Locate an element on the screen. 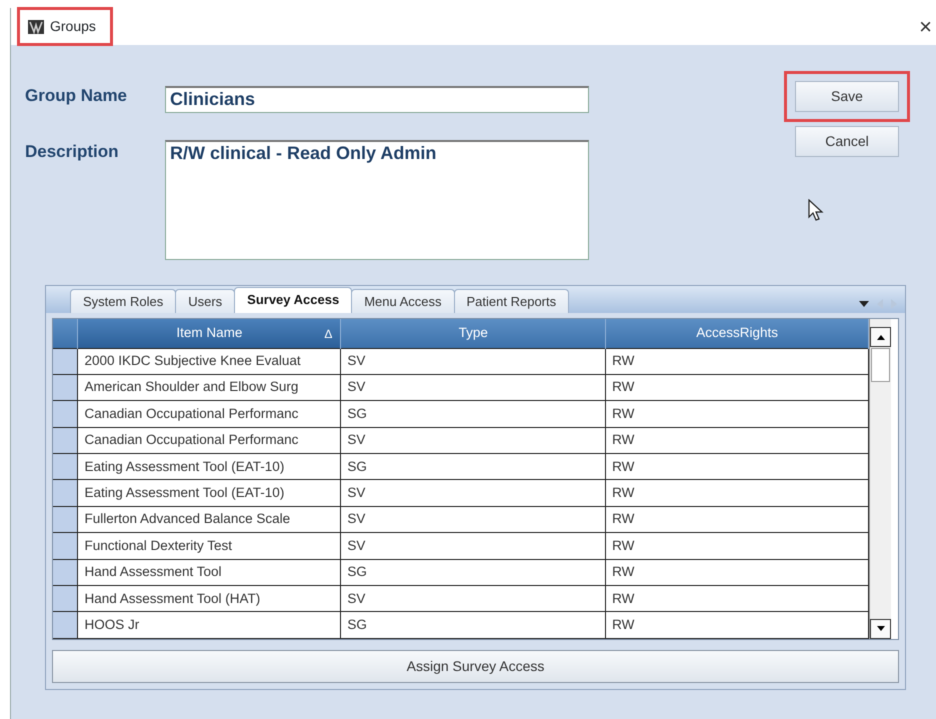 The height and width of the screenshot is (719, 936). close-button: × is located at coordinates (925, 27).